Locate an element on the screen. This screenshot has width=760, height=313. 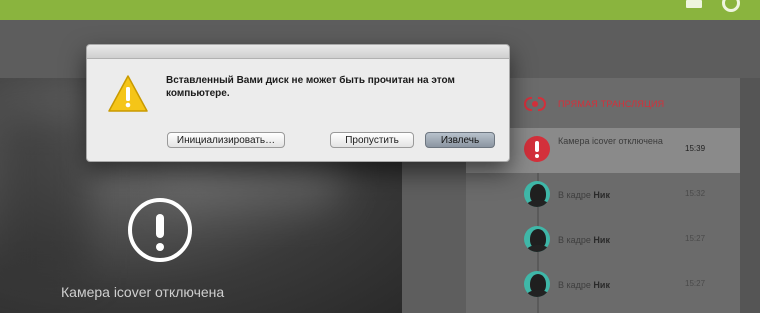
gear-icon is located at coordinates (731, 6).